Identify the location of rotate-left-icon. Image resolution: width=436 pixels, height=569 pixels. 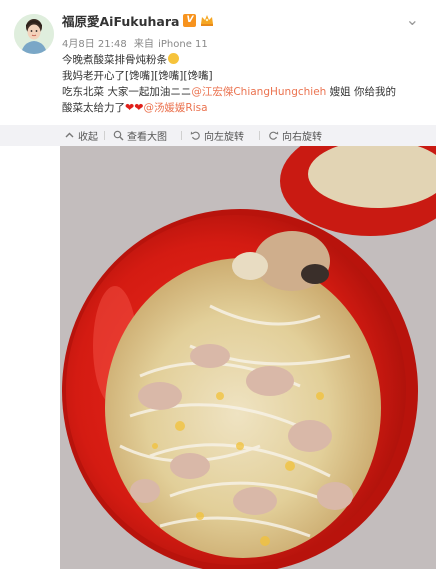
(195, 135).